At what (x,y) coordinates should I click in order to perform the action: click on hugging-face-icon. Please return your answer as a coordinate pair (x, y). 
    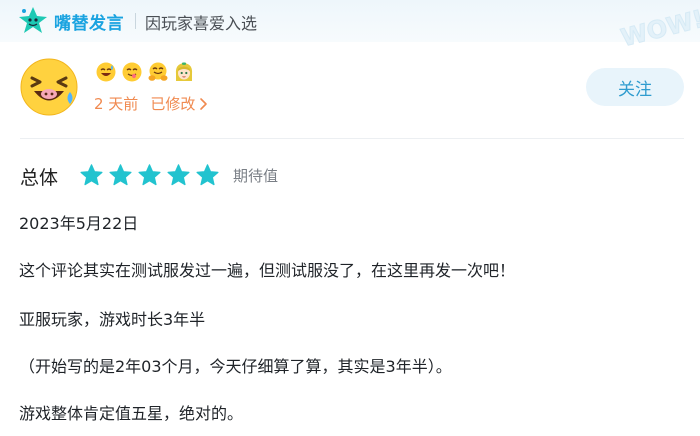
    Looking at the image, I should click on (158, 71).